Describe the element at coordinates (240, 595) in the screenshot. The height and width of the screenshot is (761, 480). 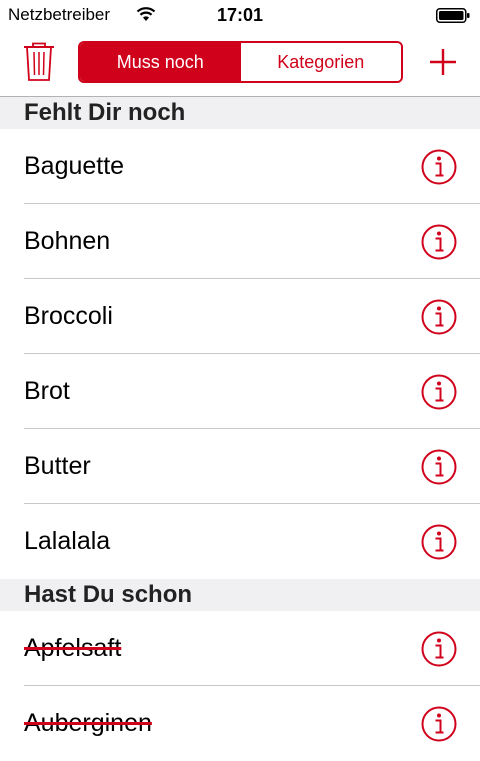
I see `section-header-have: Hast Du schon` at that location.